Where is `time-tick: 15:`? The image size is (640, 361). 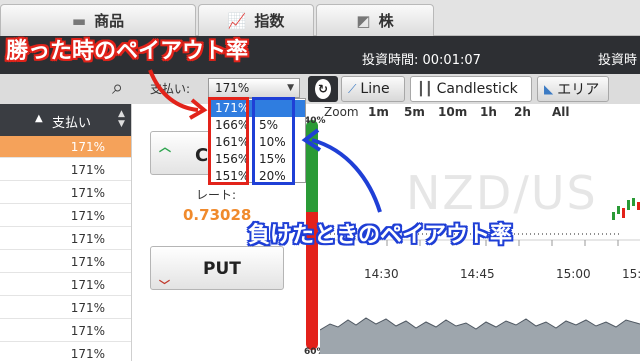 time-tick: 15: is located at coordinates (631, 274).